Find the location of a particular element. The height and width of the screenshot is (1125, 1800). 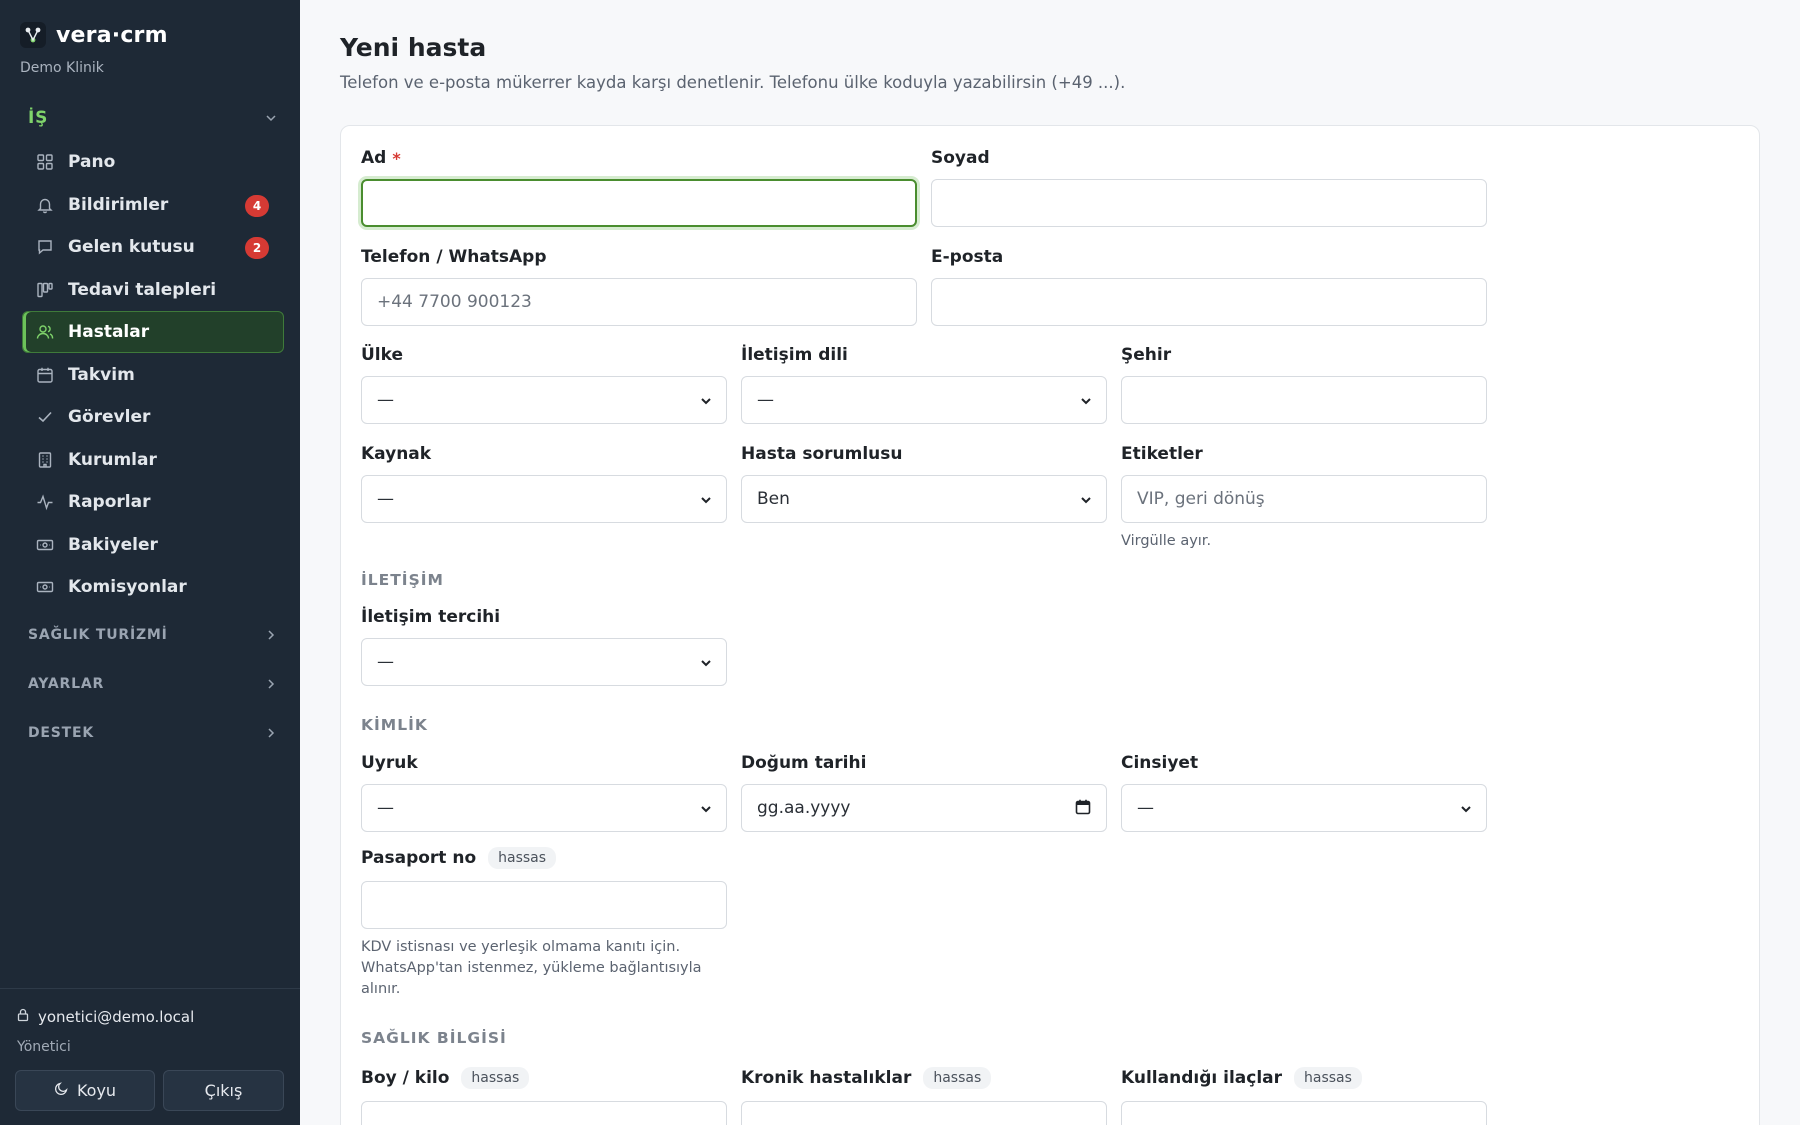

city-input is located at coordinates (1304, 400).